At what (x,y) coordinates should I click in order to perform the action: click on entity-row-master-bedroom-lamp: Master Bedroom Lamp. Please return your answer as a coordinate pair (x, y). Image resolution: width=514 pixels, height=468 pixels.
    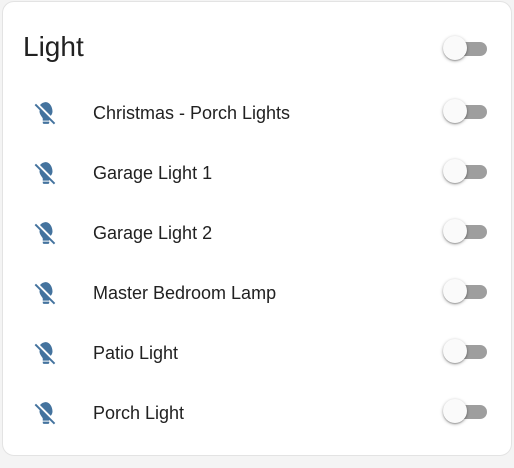
    Looking at the image, I should click on (257, 293).